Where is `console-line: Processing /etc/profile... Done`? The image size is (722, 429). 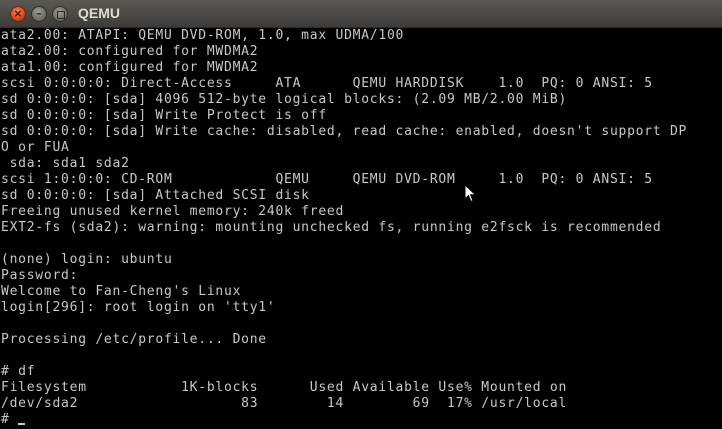 console-line: Processing /etc/profile... Done is located at coordinates (134, 339).